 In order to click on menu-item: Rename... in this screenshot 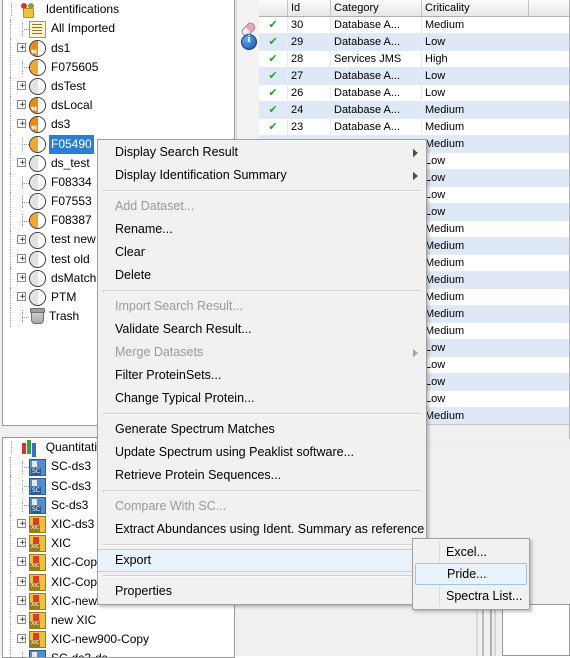, I will do `click(262, 229)`.